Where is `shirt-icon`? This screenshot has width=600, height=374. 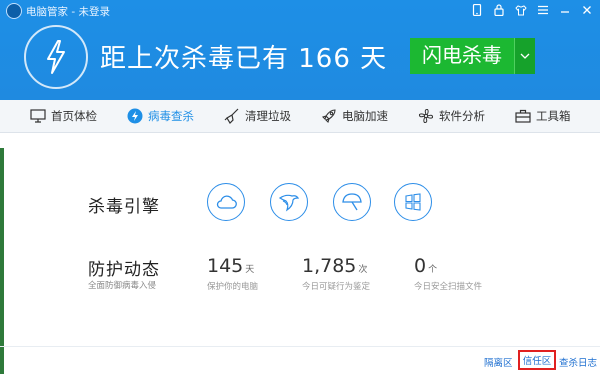
shirt-icon is located at coordinates (521, 10).